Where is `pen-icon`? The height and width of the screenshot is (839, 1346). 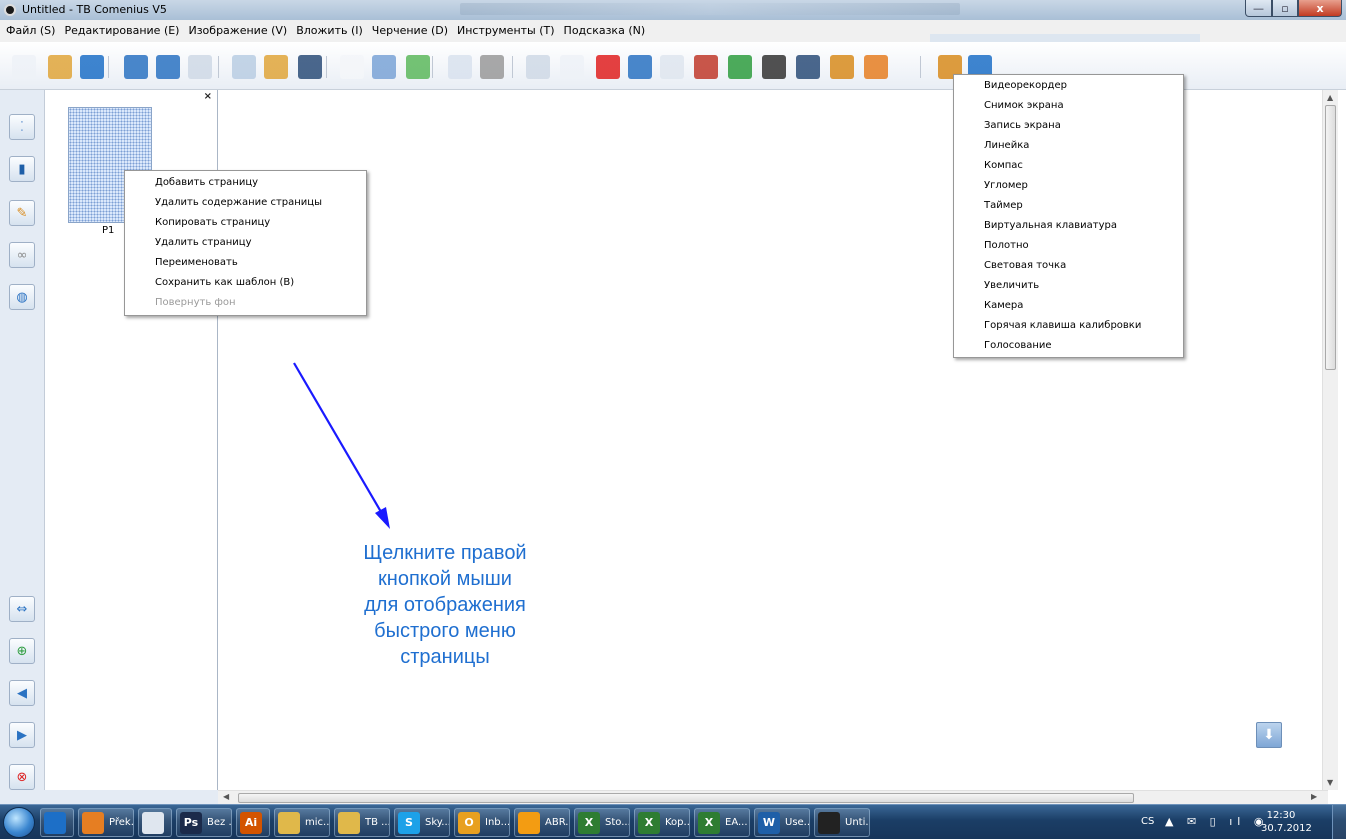 pen-icon is located at coordinates (492, 67).